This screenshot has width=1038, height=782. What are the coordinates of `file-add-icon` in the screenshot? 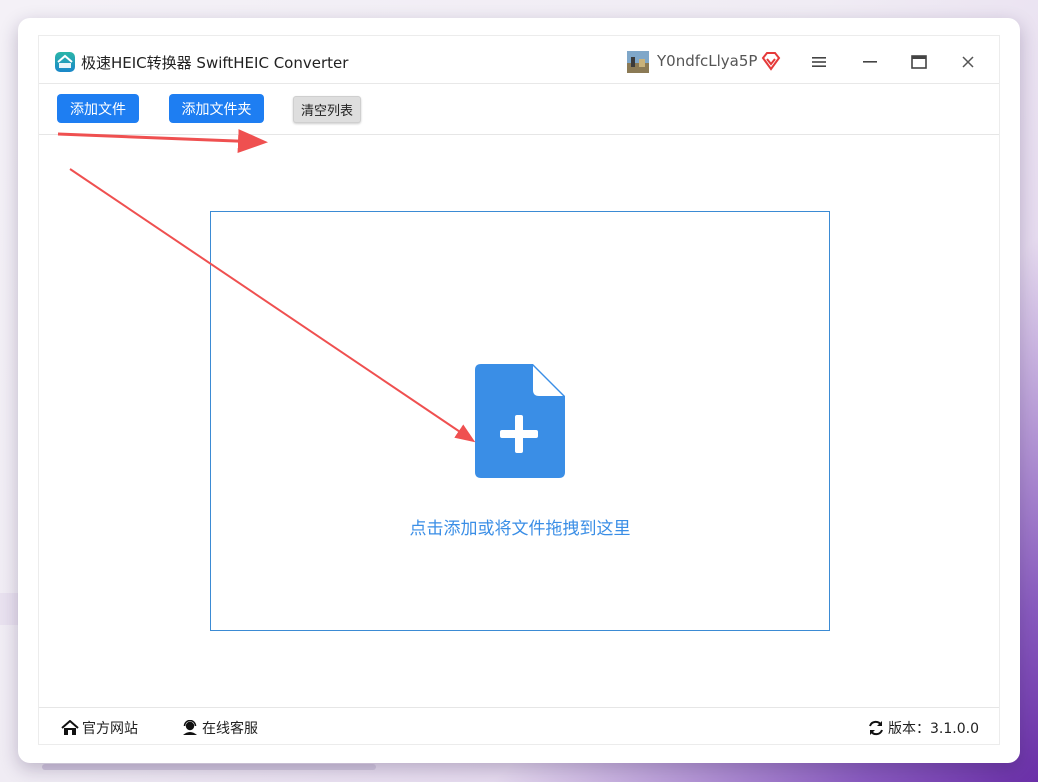 It's located at (520, 421).